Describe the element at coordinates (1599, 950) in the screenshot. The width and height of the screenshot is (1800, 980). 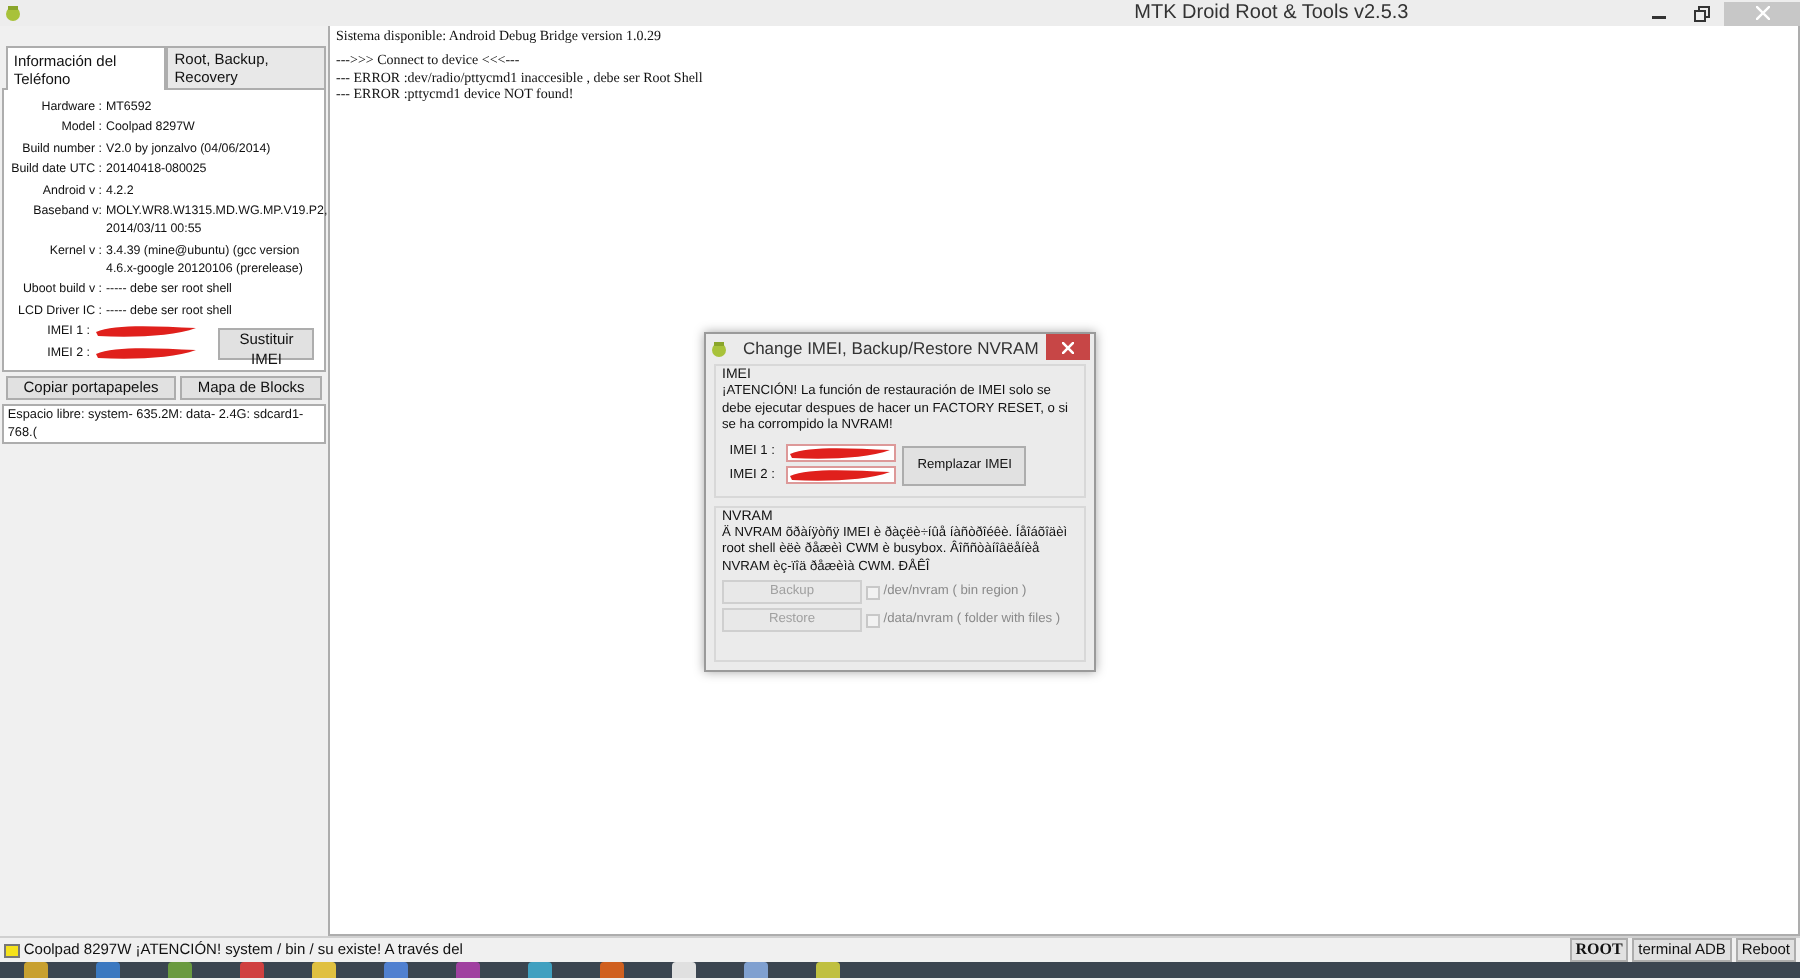
I see `status-button: ROOT` at that location.